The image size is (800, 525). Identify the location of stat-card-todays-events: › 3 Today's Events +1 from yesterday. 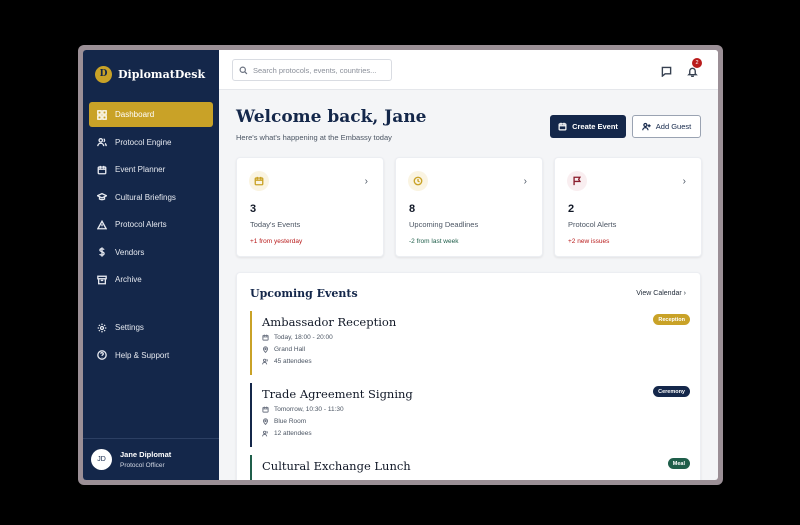
(310, 207).